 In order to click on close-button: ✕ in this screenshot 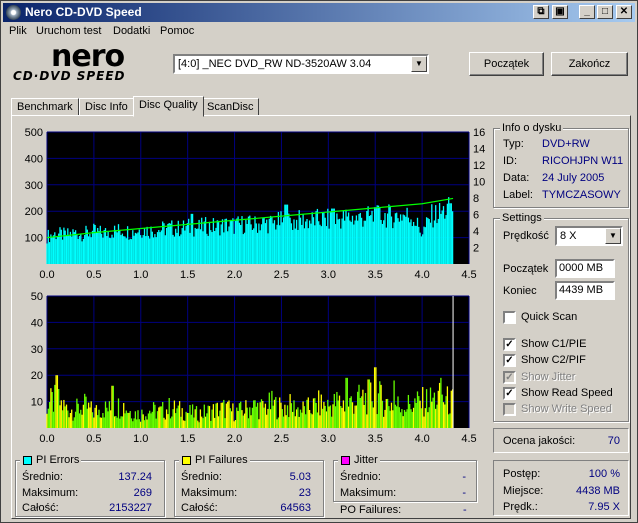, I will do `click(624, 12)`.